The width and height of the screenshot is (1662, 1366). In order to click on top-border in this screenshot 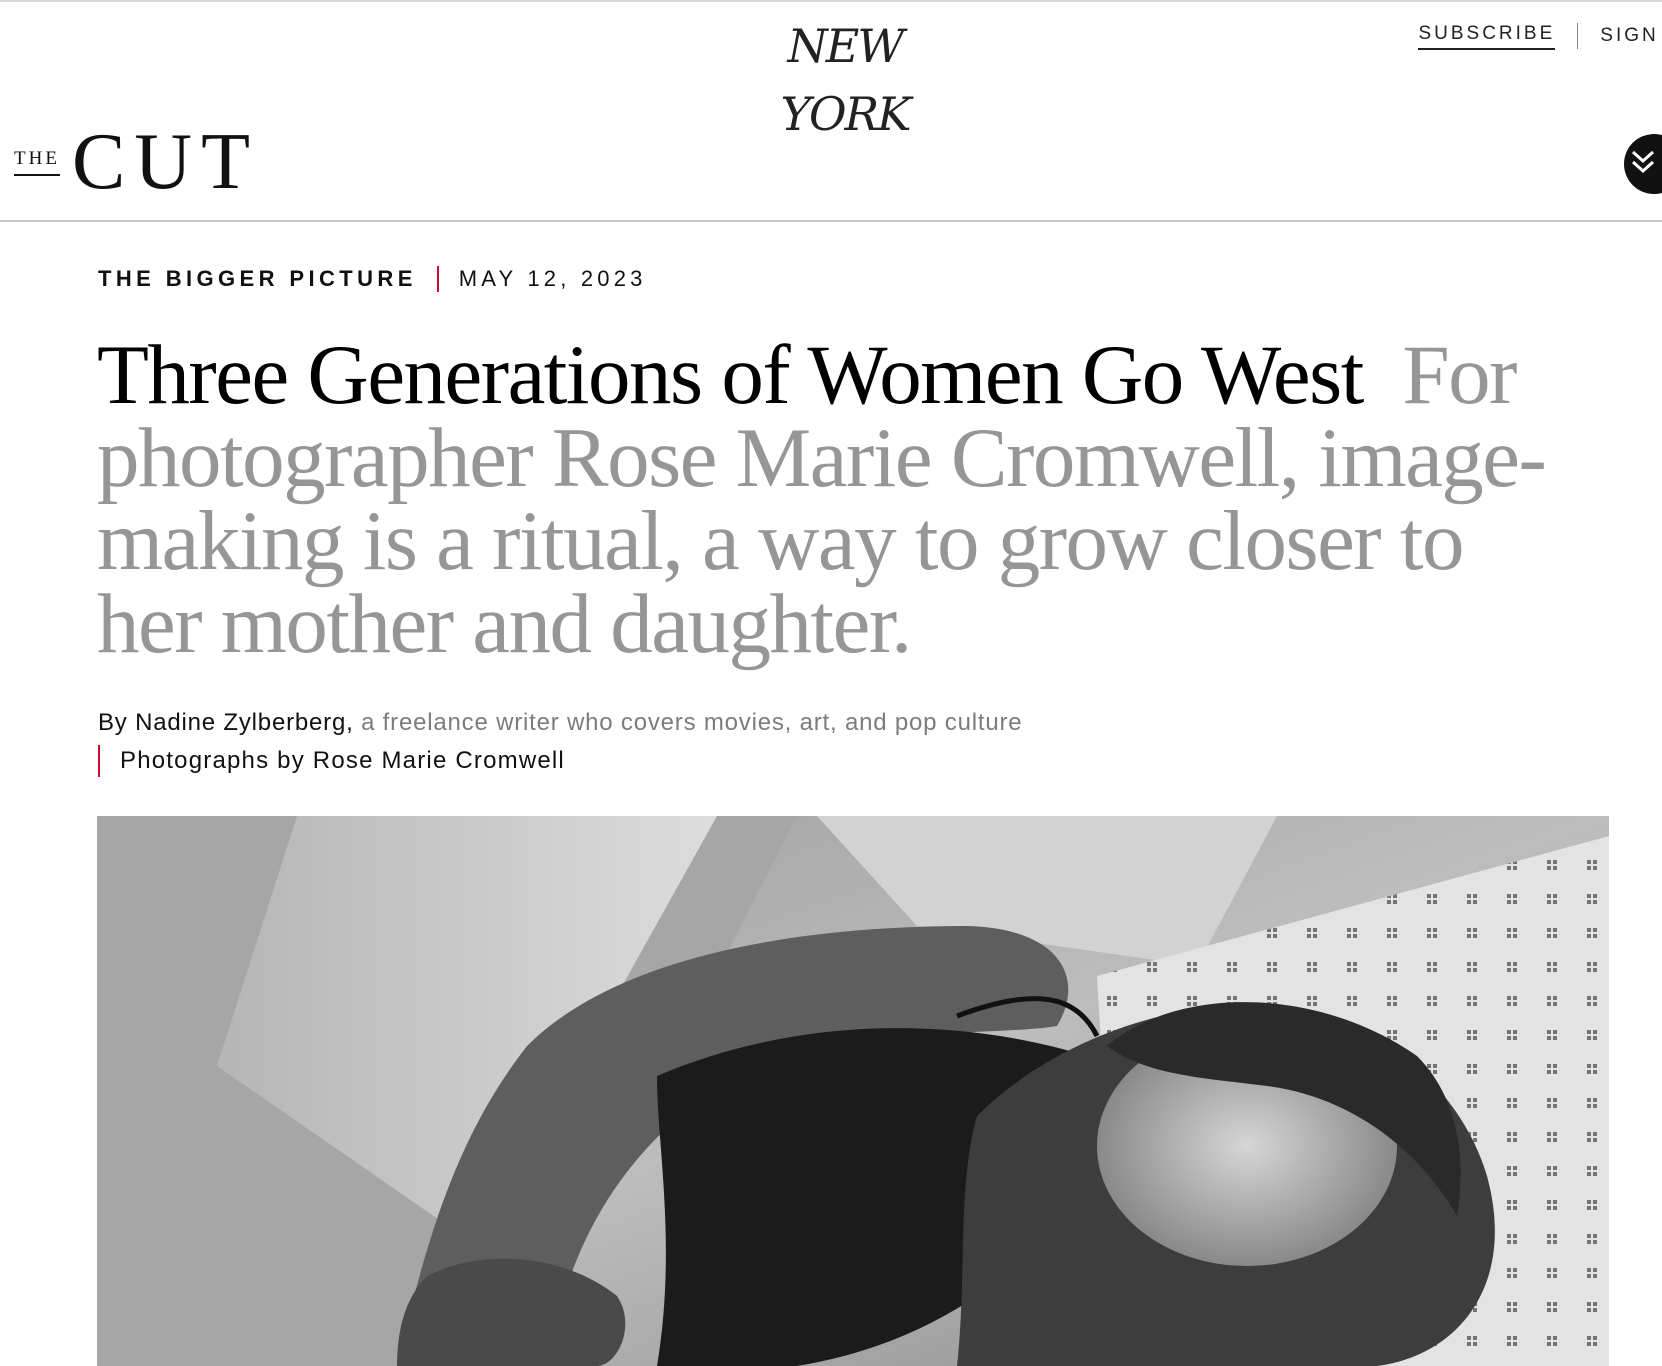, I will do `click(831, 1)`.